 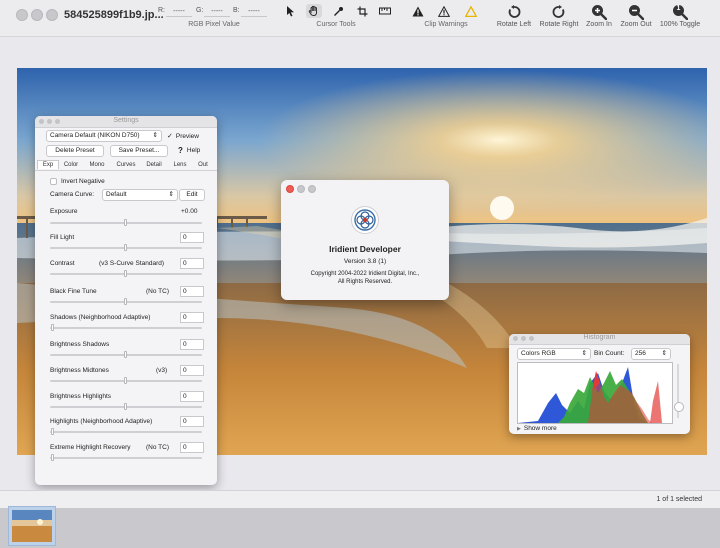 What do you see at coordinates (126, 165) in the screenshot?
I see `tab-curves: Curves` at bounding box center [126, 165].